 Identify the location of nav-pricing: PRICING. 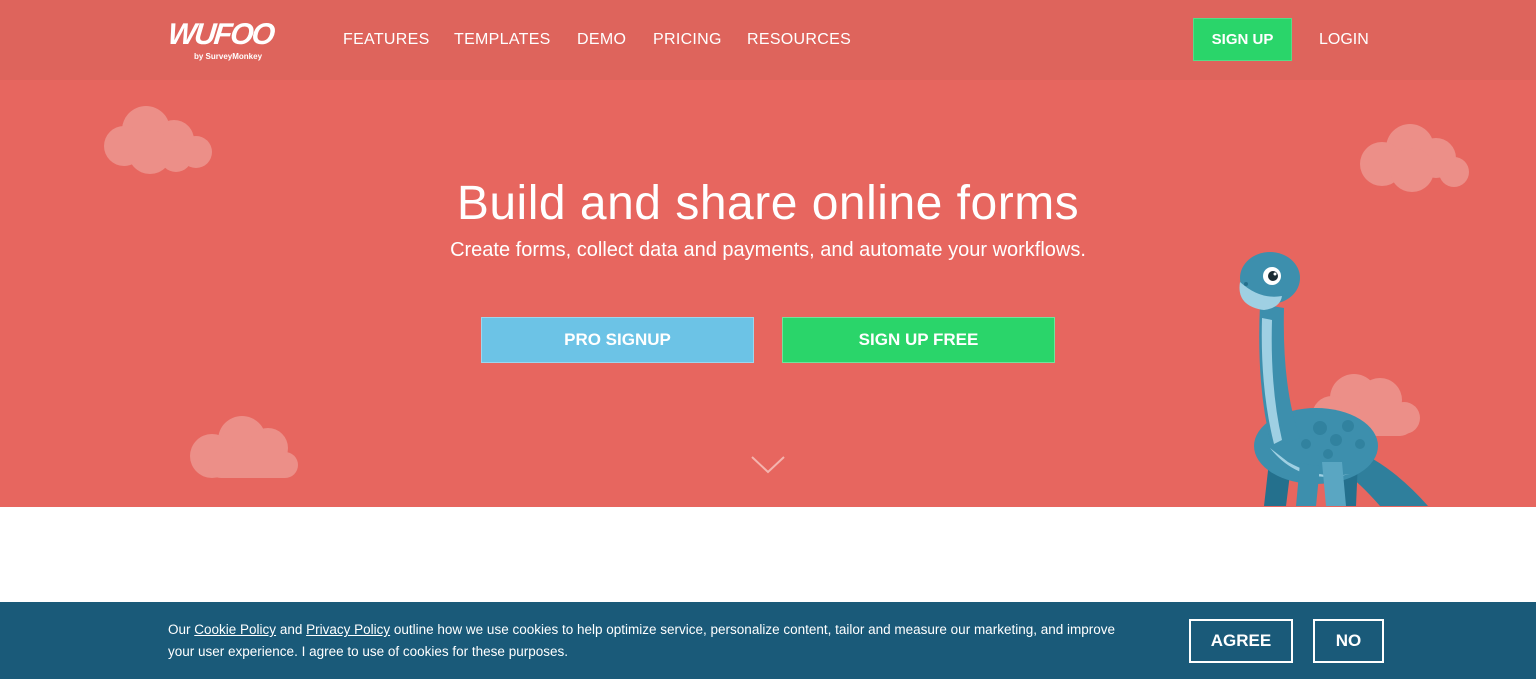
(687, 40).